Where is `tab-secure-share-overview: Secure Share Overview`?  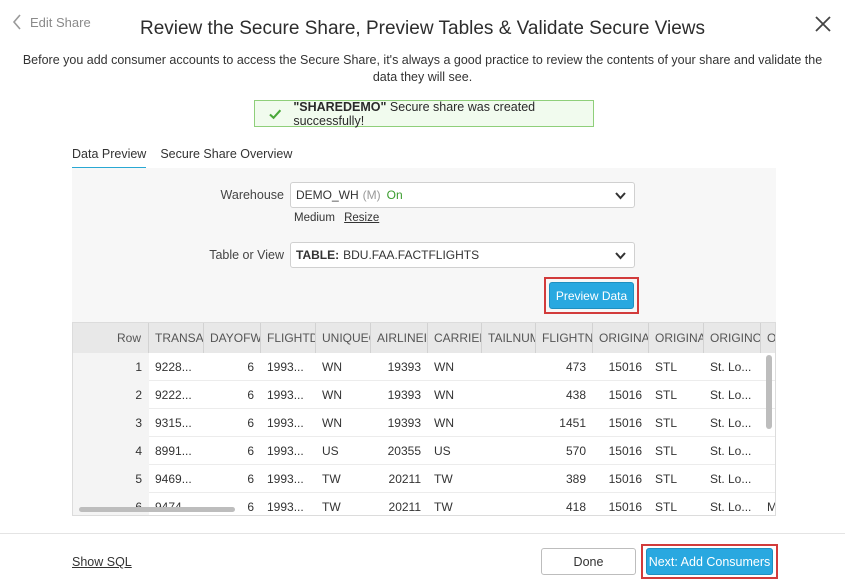
tab-secure-share-overview: Secure Share Overview is located at coordinates (226, 158).